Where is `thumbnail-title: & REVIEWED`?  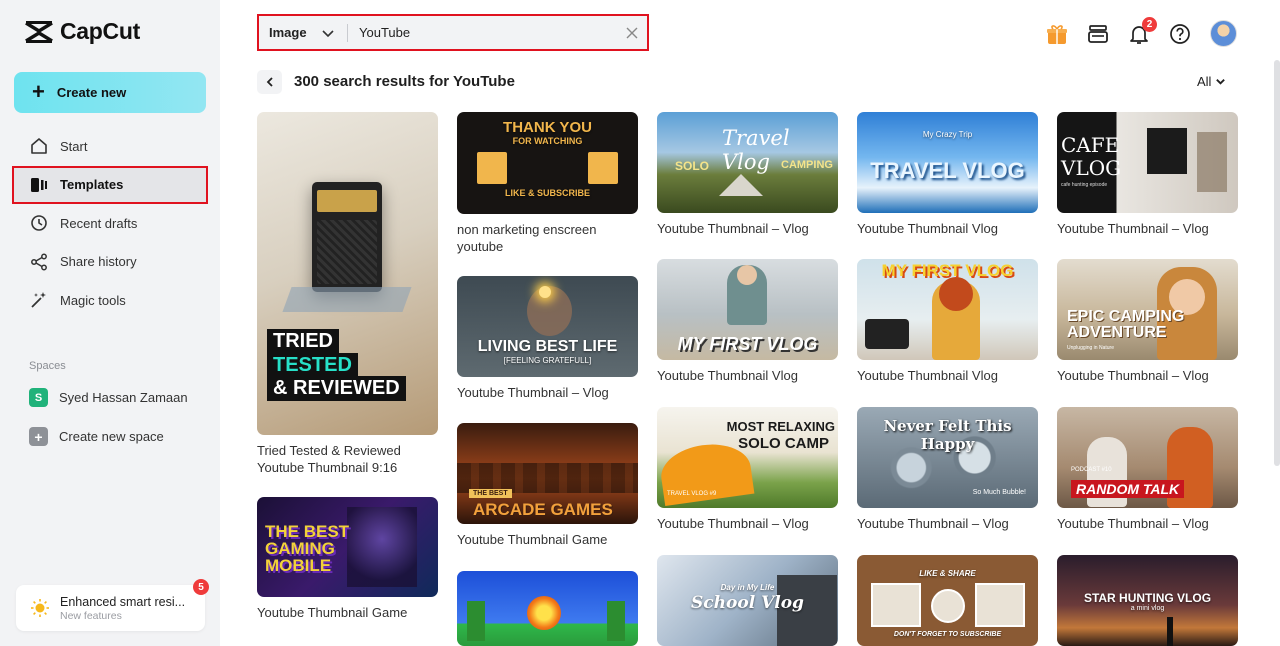
thumbnail-title: & REVIEWED is located at coordinates (336, 388).